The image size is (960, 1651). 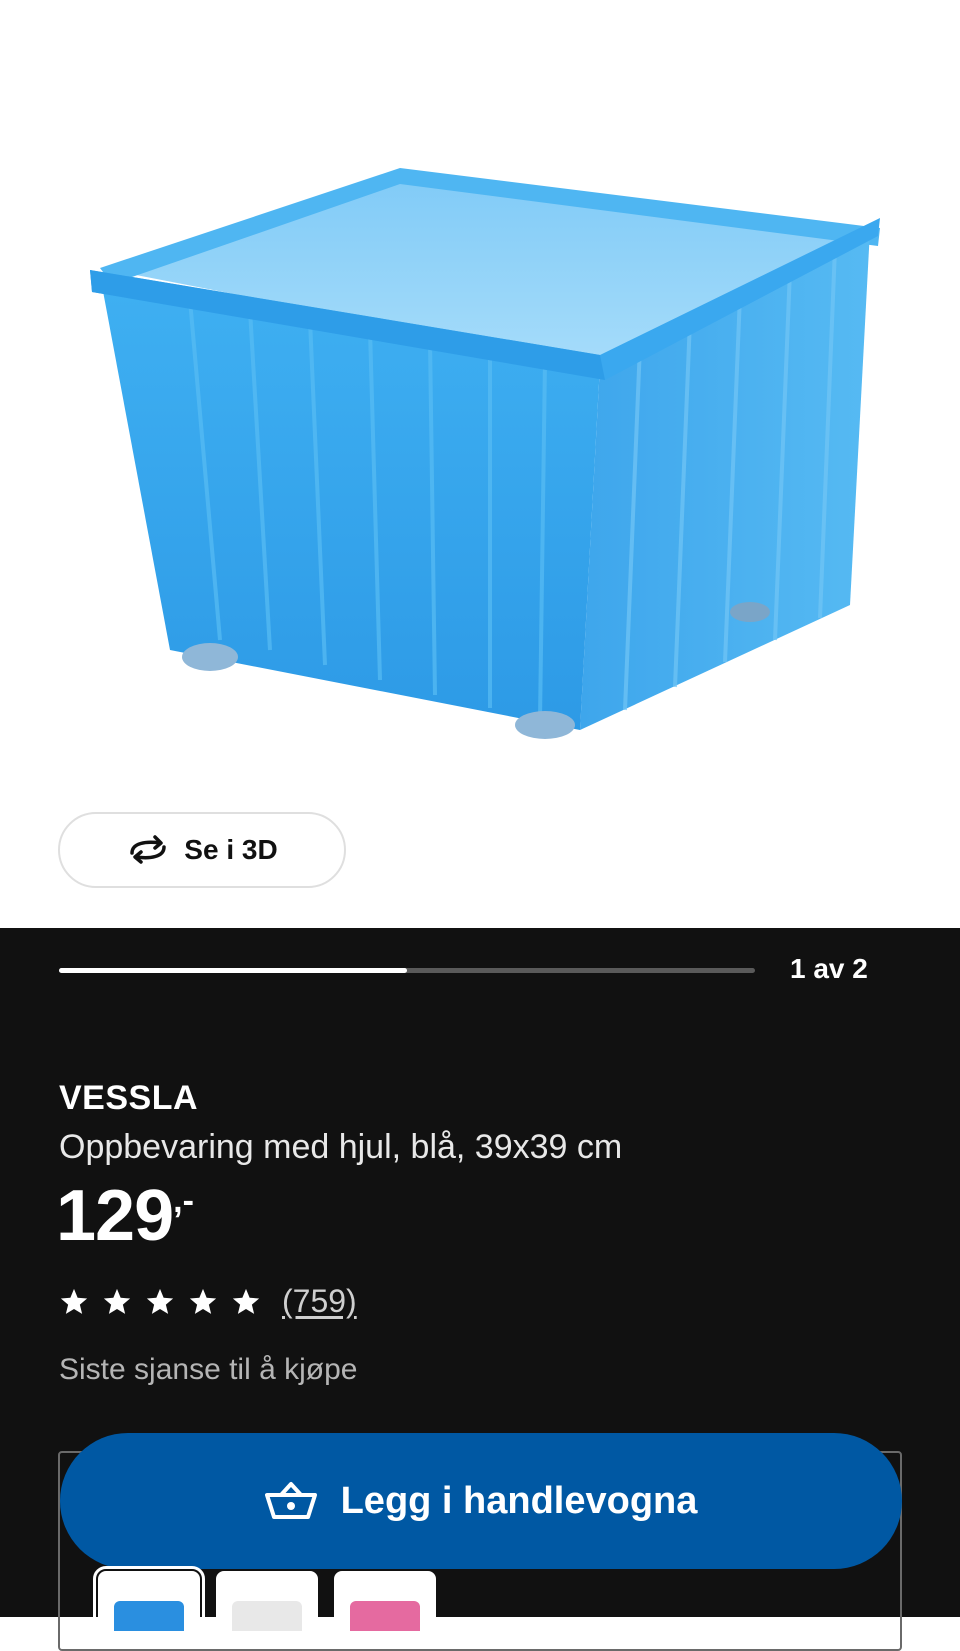 I want to click on product-rating: (759), so click(x=208, y=1301).